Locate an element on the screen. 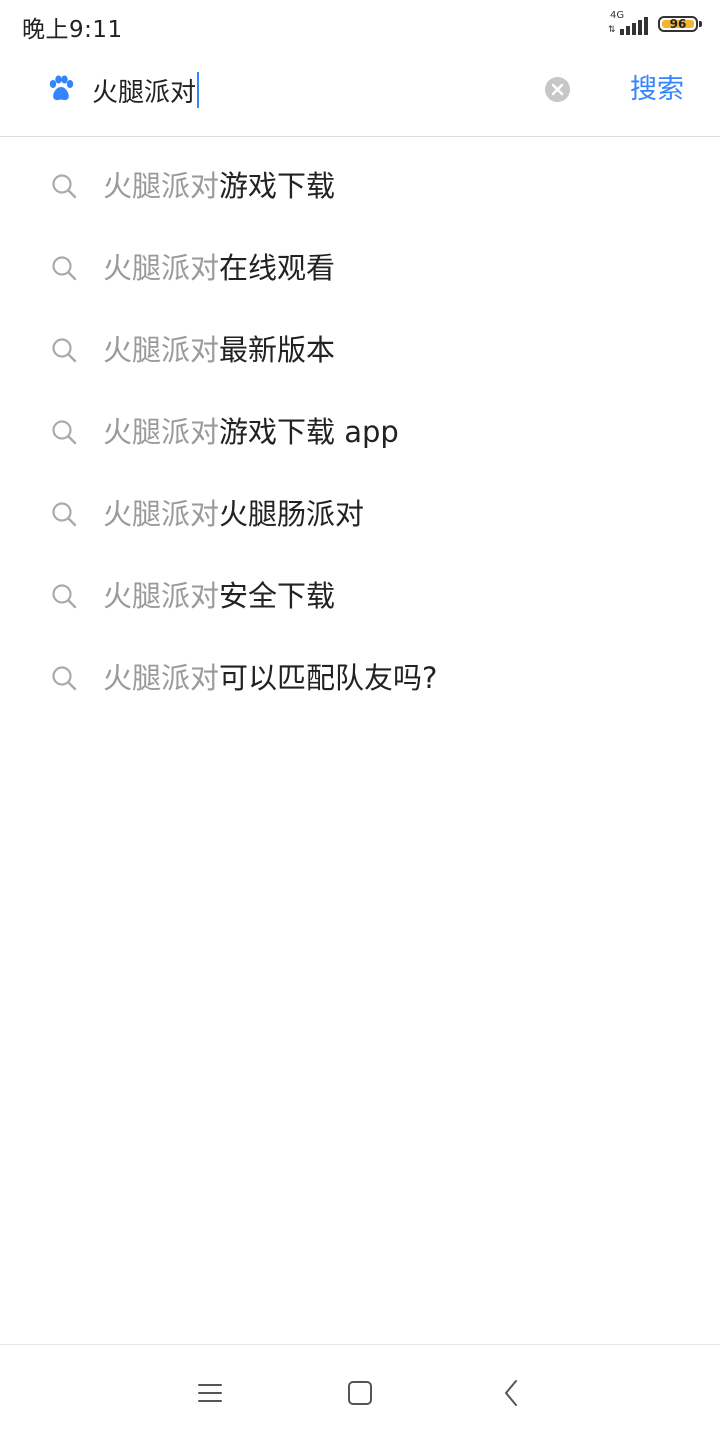 The image size is (720, 1440). home-button is located at coordinates (360, 1393).